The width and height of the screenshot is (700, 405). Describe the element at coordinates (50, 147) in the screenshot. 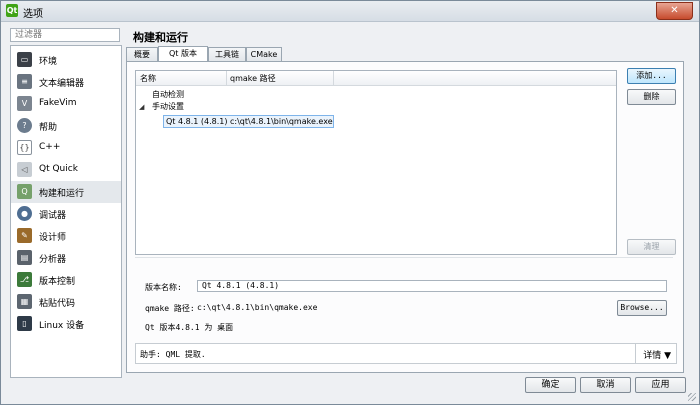

I see `sidebar-item-label: C++` at that location.